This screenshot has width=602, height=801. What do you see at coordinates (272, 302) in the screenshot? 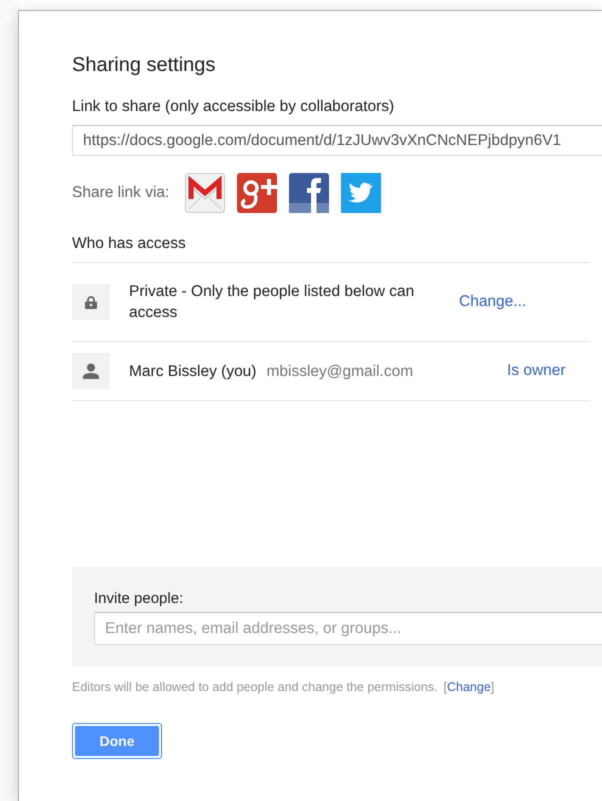
I see `visibility-text: Private - Only the people listed below can access` at bounding box center [272, 302].